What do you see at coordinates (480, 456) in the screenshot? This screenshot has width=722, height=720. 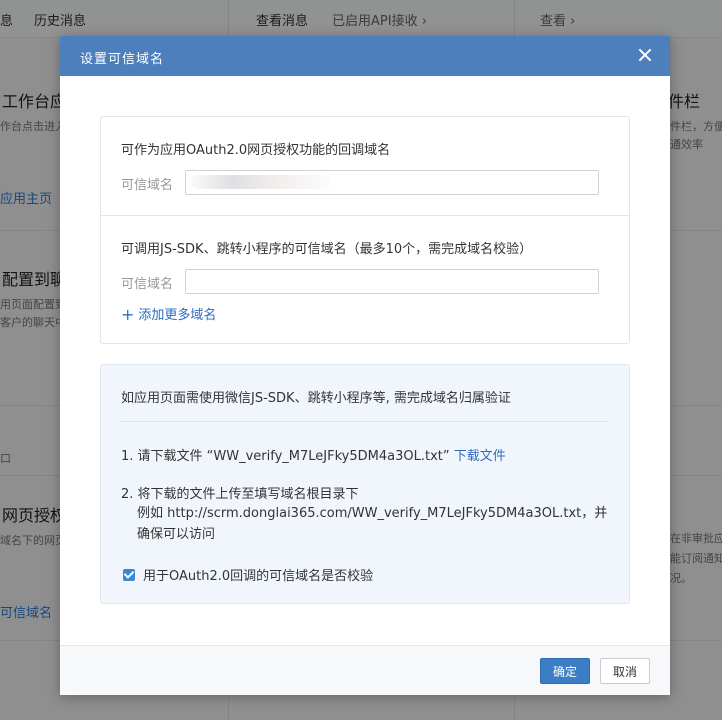 I see `download-file-link: 下载文件` at bounding box center [480, 456].